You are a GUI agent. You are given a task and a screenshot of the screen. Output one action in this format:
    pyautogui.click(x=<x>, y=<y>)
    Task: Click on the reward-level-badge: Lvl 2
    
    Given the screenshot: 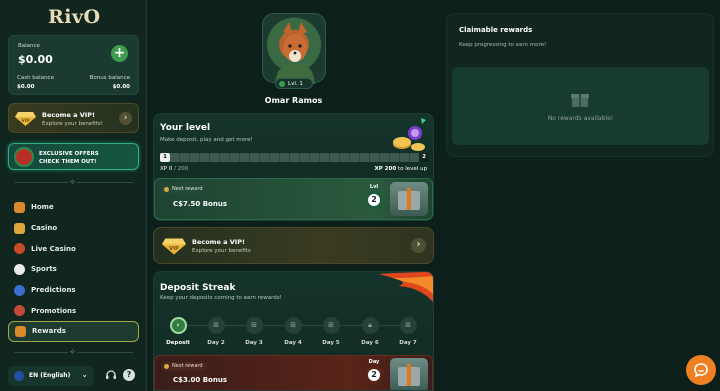 What is the action you would take?
    pyautogui.click(x=374, y=196)
    